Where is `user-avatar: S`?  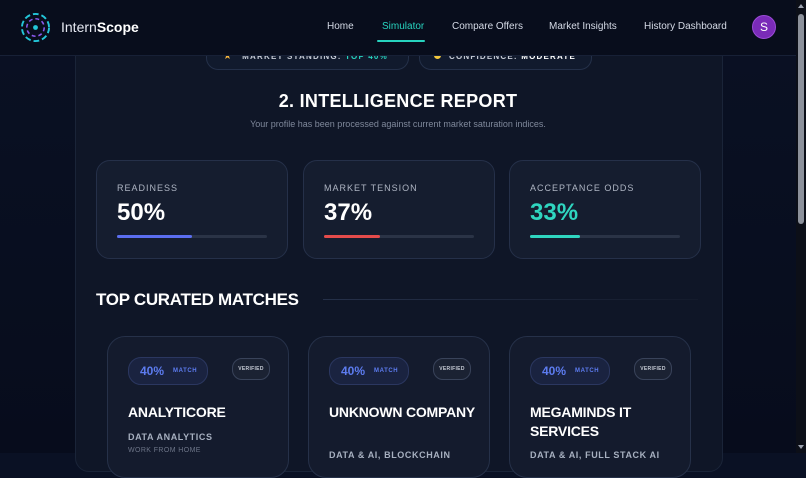
user-avatar: S is located at coordinates (764, 27).